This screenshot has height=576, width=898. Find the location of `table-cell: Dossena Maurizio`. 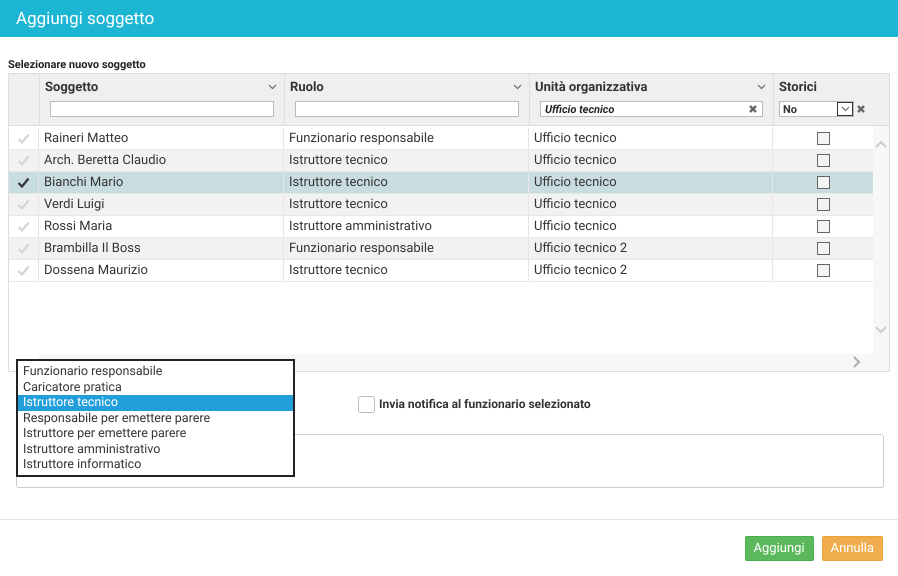

table-cell: Dossena Maurizio is located at coordinates (161, 270).